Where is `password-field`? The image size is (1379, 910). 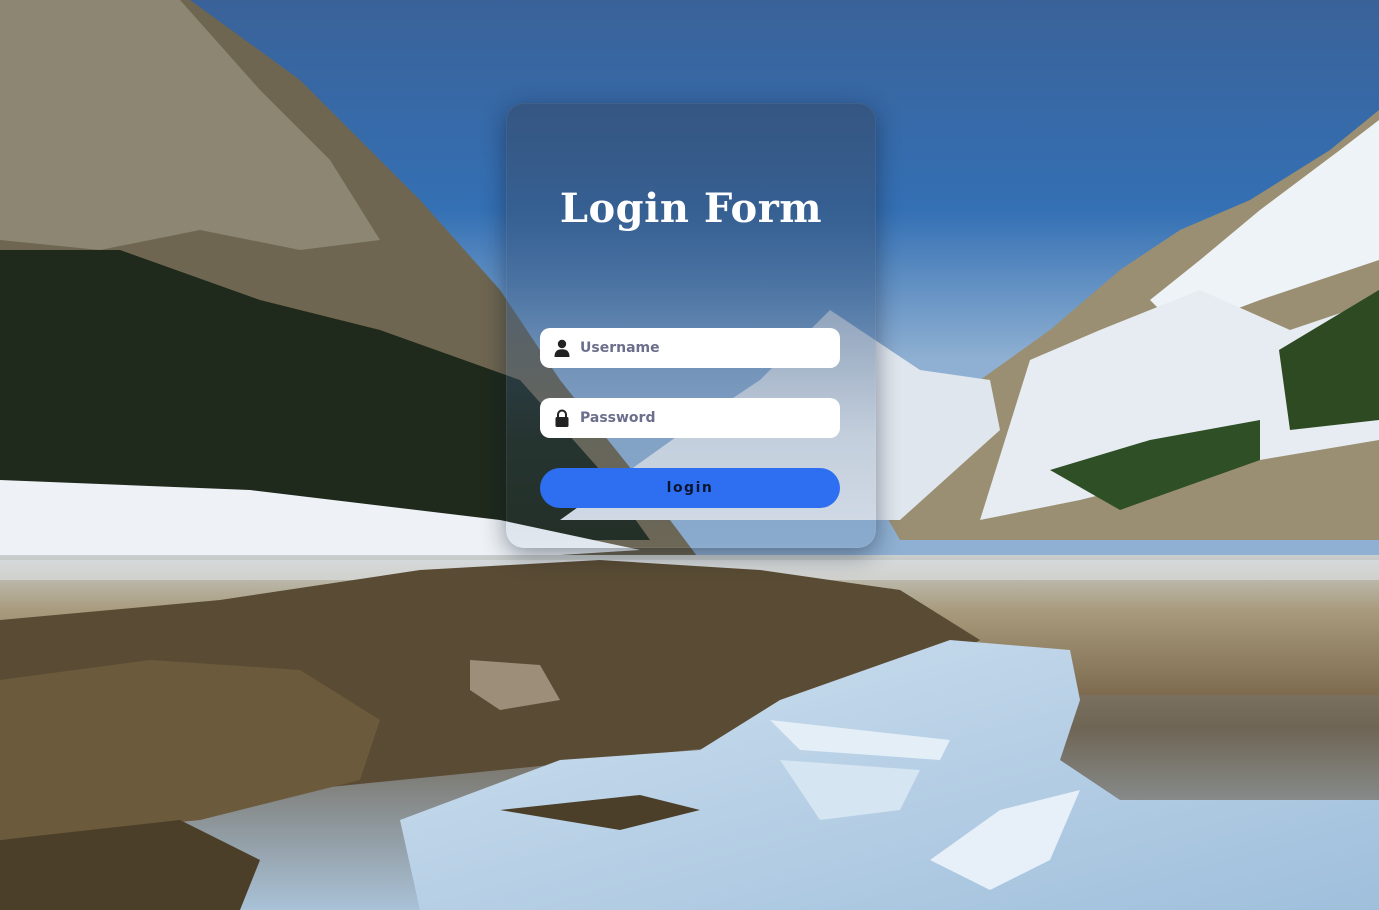
password-field is located at coordinates (690, 418).